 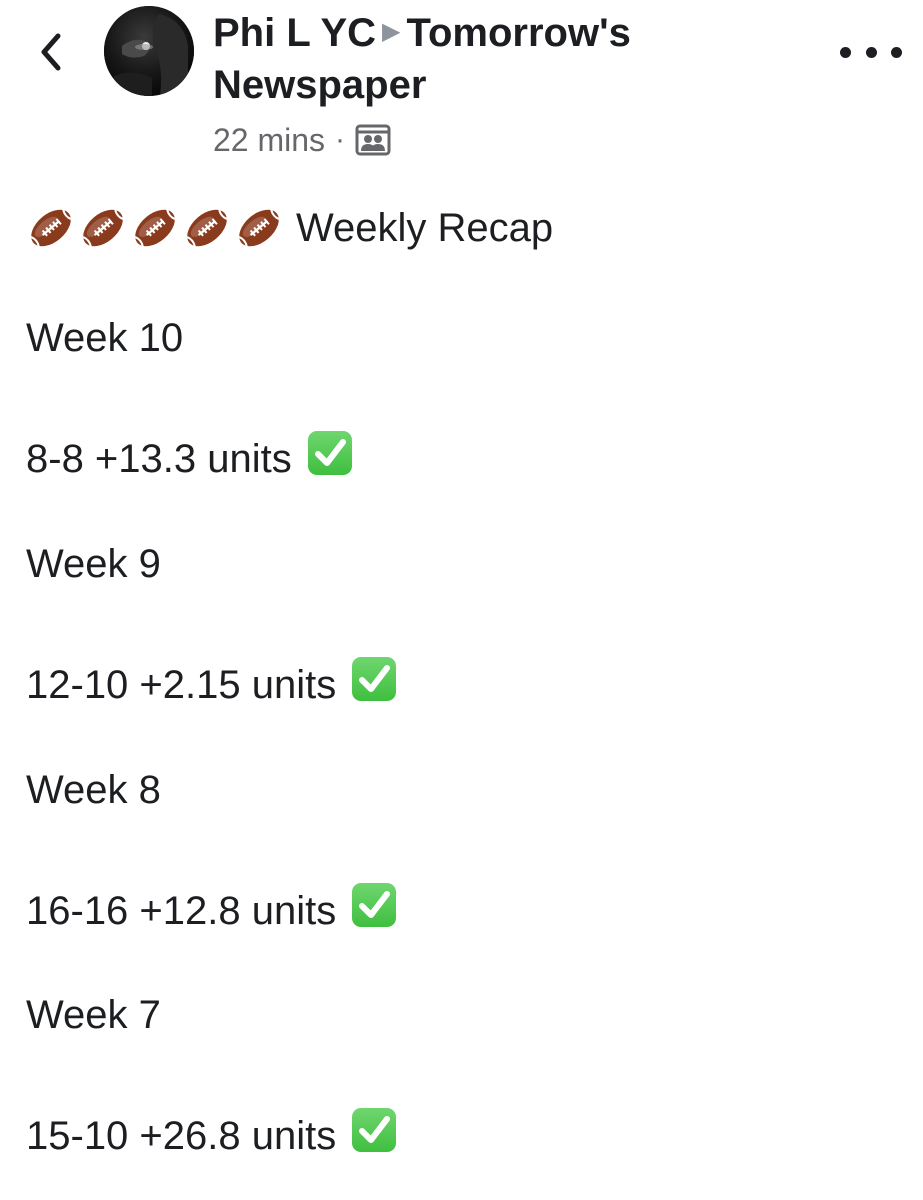 What do you see at coordinates (845, 52) in the screenshot?
I see `more-dots-icon` at bounding box center [845, 52].